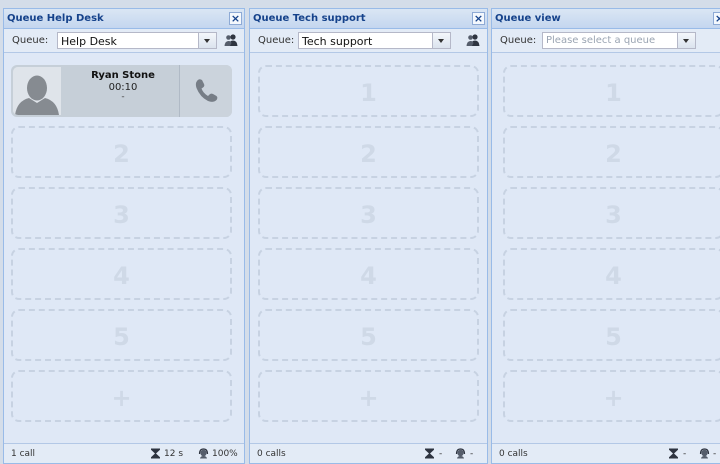  What do you see at coordinates (123, 97) in the screenshot?
I see `call-extra: -` at bounding box center [123, 97].